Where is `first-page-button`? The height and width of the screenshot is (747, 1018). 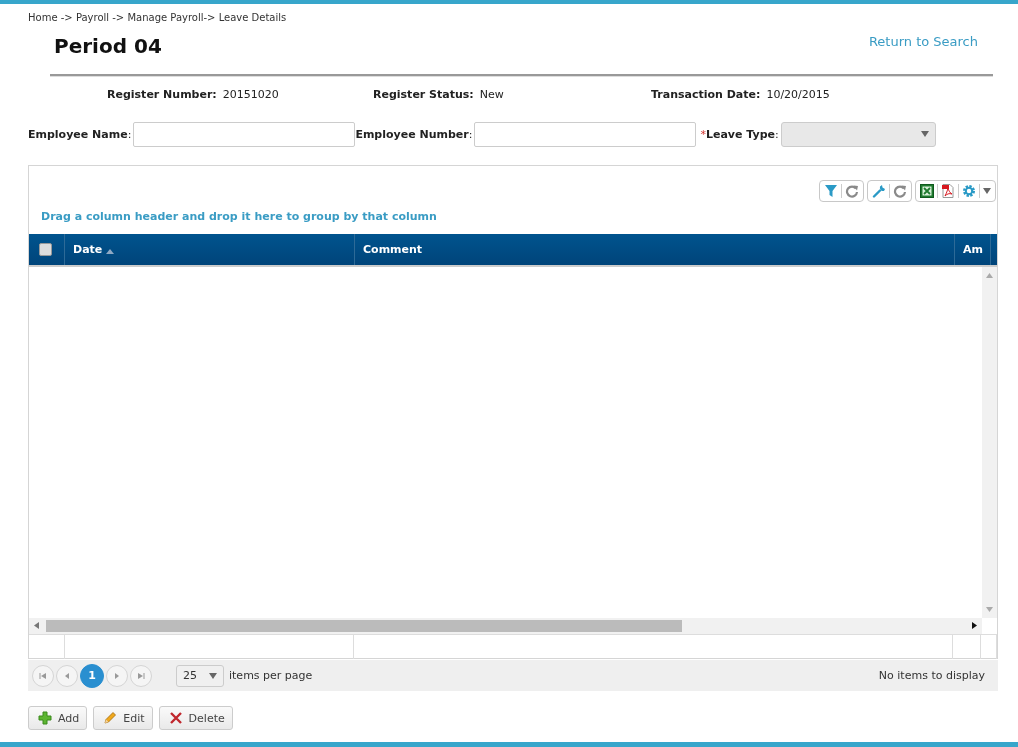
first-page-button is located at coordinates (43, 675).